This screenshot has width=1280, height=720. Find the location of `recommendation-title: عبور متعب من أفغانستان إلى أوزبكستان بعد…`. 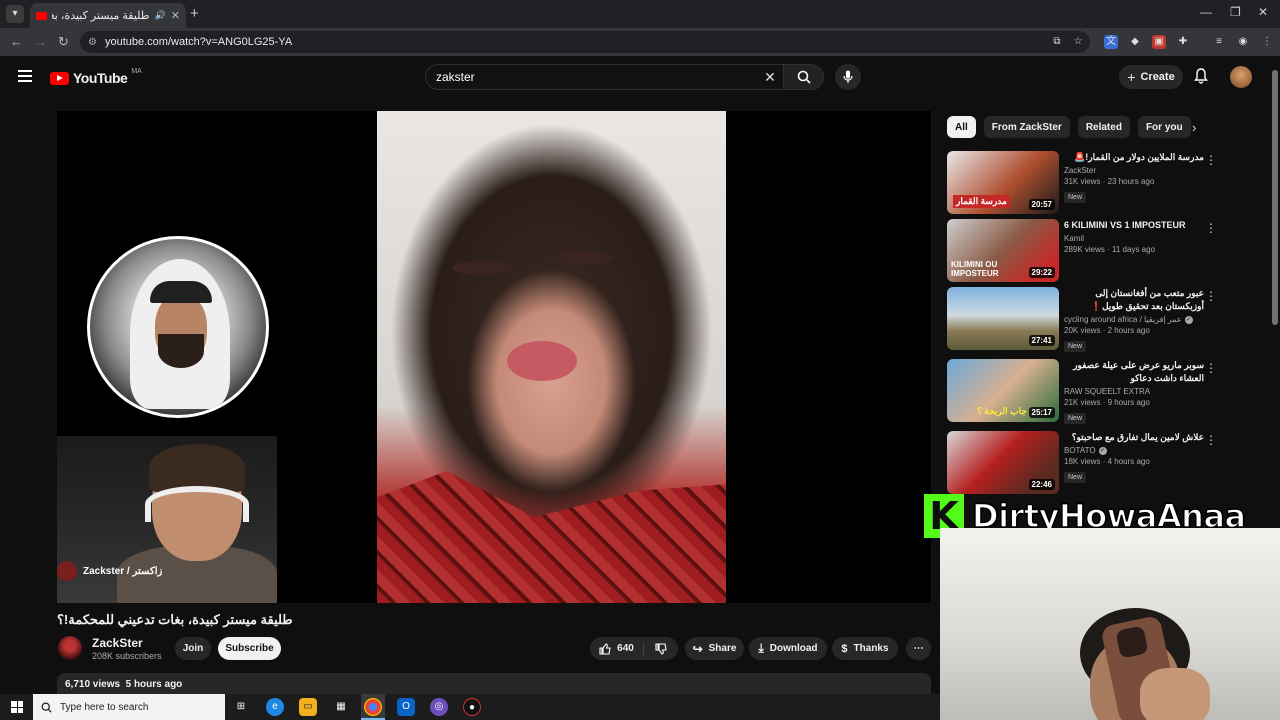

recommendation-title: عبور متعب من أفغانستان إلى أوزبكستان بعد… is located at coordinates (1134, 300).